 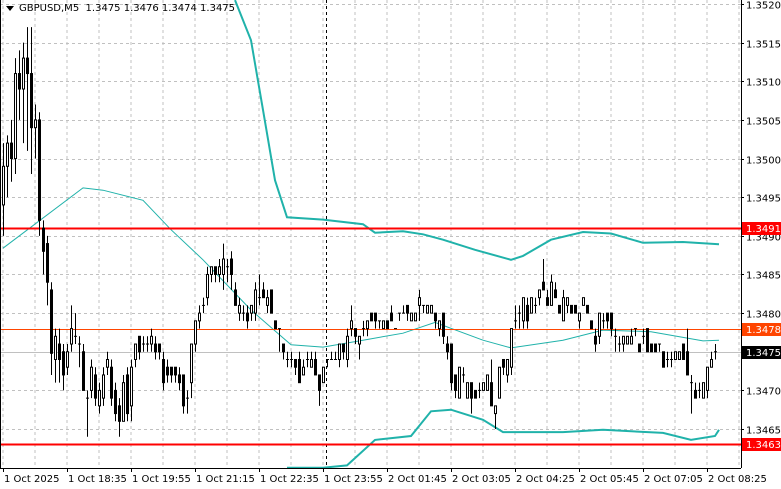 I want to click on x-tick-label: 1 Oct 22:35, so click(x=289, y=479).